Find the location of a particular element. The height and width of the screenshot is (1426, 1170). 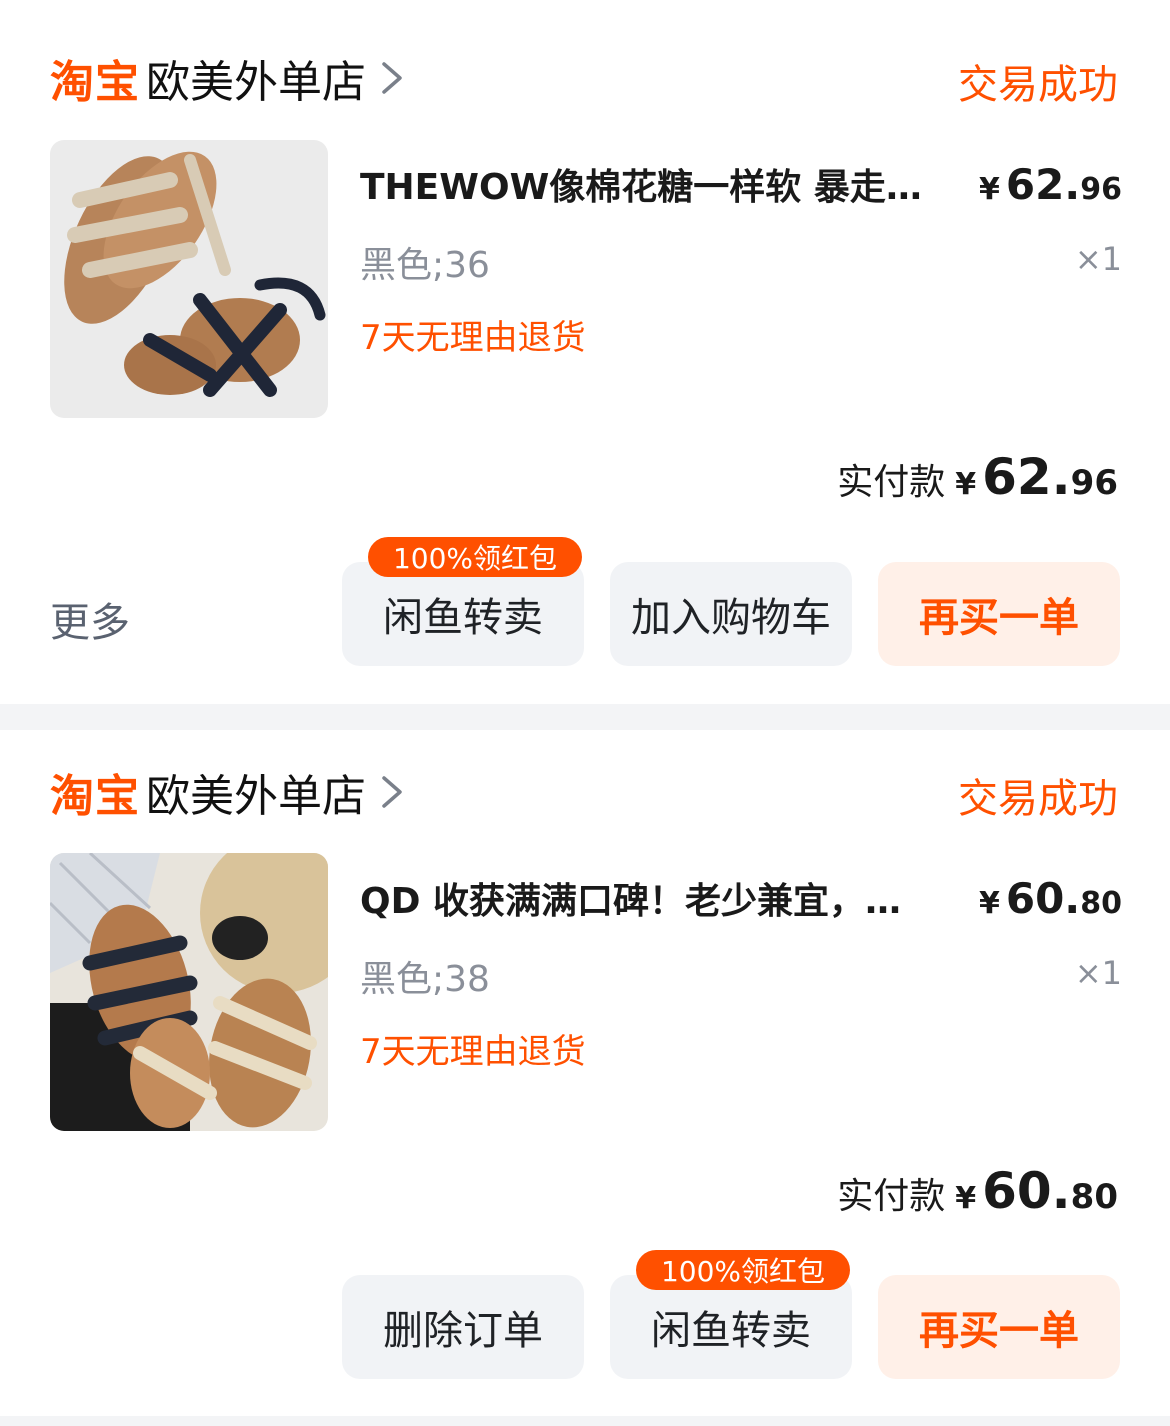

paid-amount: 实付款 ¥ 62. 96 is located at coordinates (977, 477).